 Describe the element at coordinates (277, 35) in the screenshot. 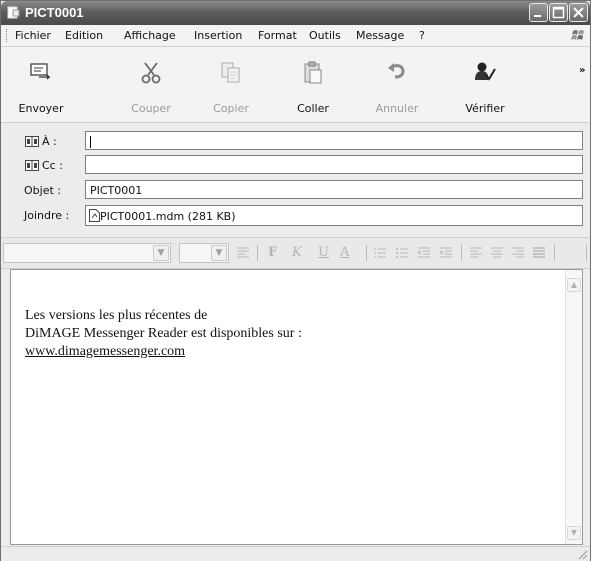

I see `menu-format: Format` at that location.